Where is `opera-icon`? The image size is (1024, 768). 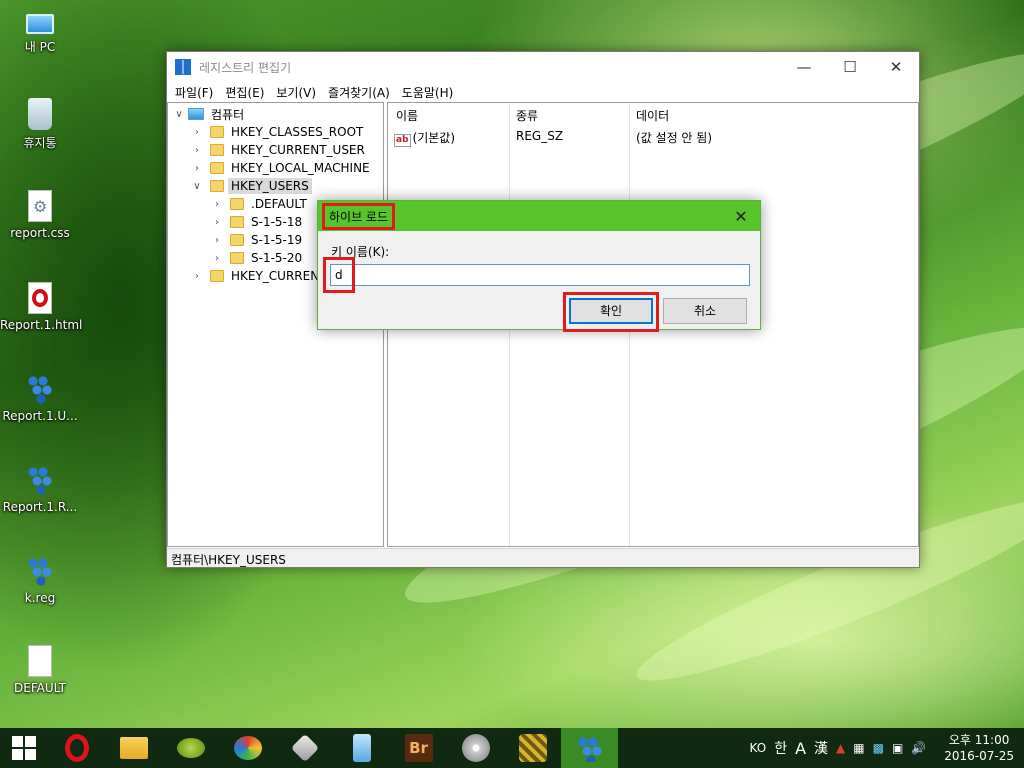
opera-icon is located at coordinates (76, 748).